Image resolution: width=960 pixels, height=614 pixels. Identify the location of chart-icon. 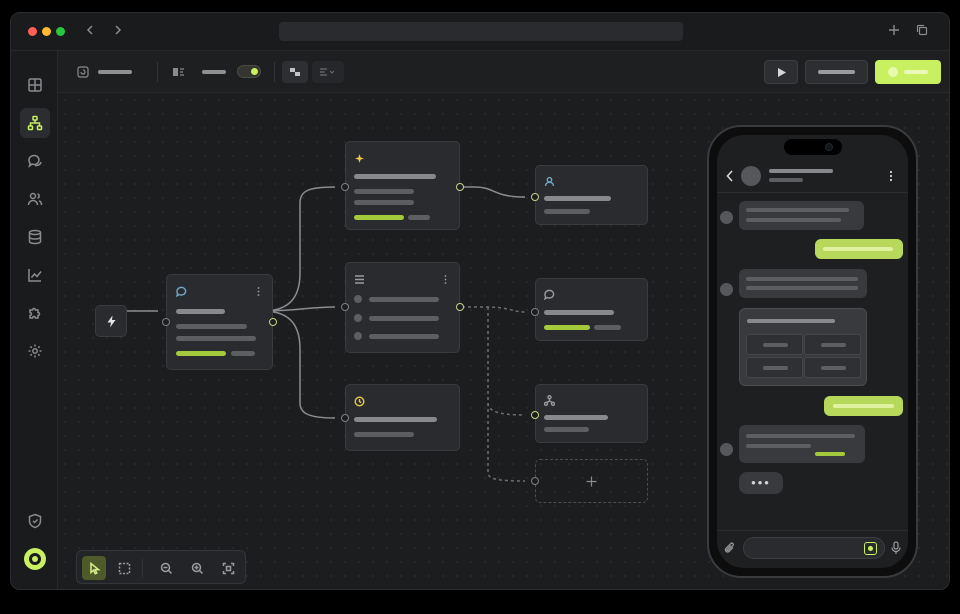
(35, 275).